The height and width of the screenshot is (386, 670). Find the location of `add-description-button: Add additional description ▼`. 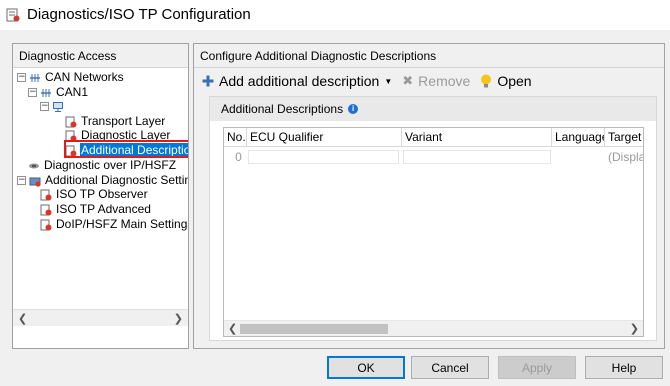

add-description-button: Add additional description ▼ is located at coordinates (297, 81).